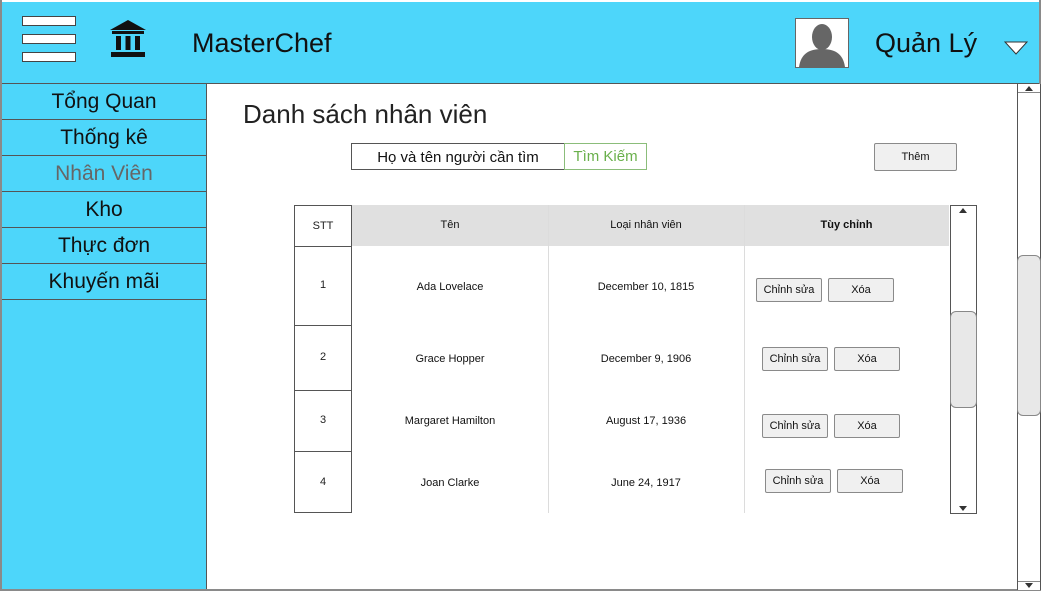  What do you see at coordinates (323, 286) in the screenshot?
I see `table-cell-stt: 1` at bounding box center [323, 286].